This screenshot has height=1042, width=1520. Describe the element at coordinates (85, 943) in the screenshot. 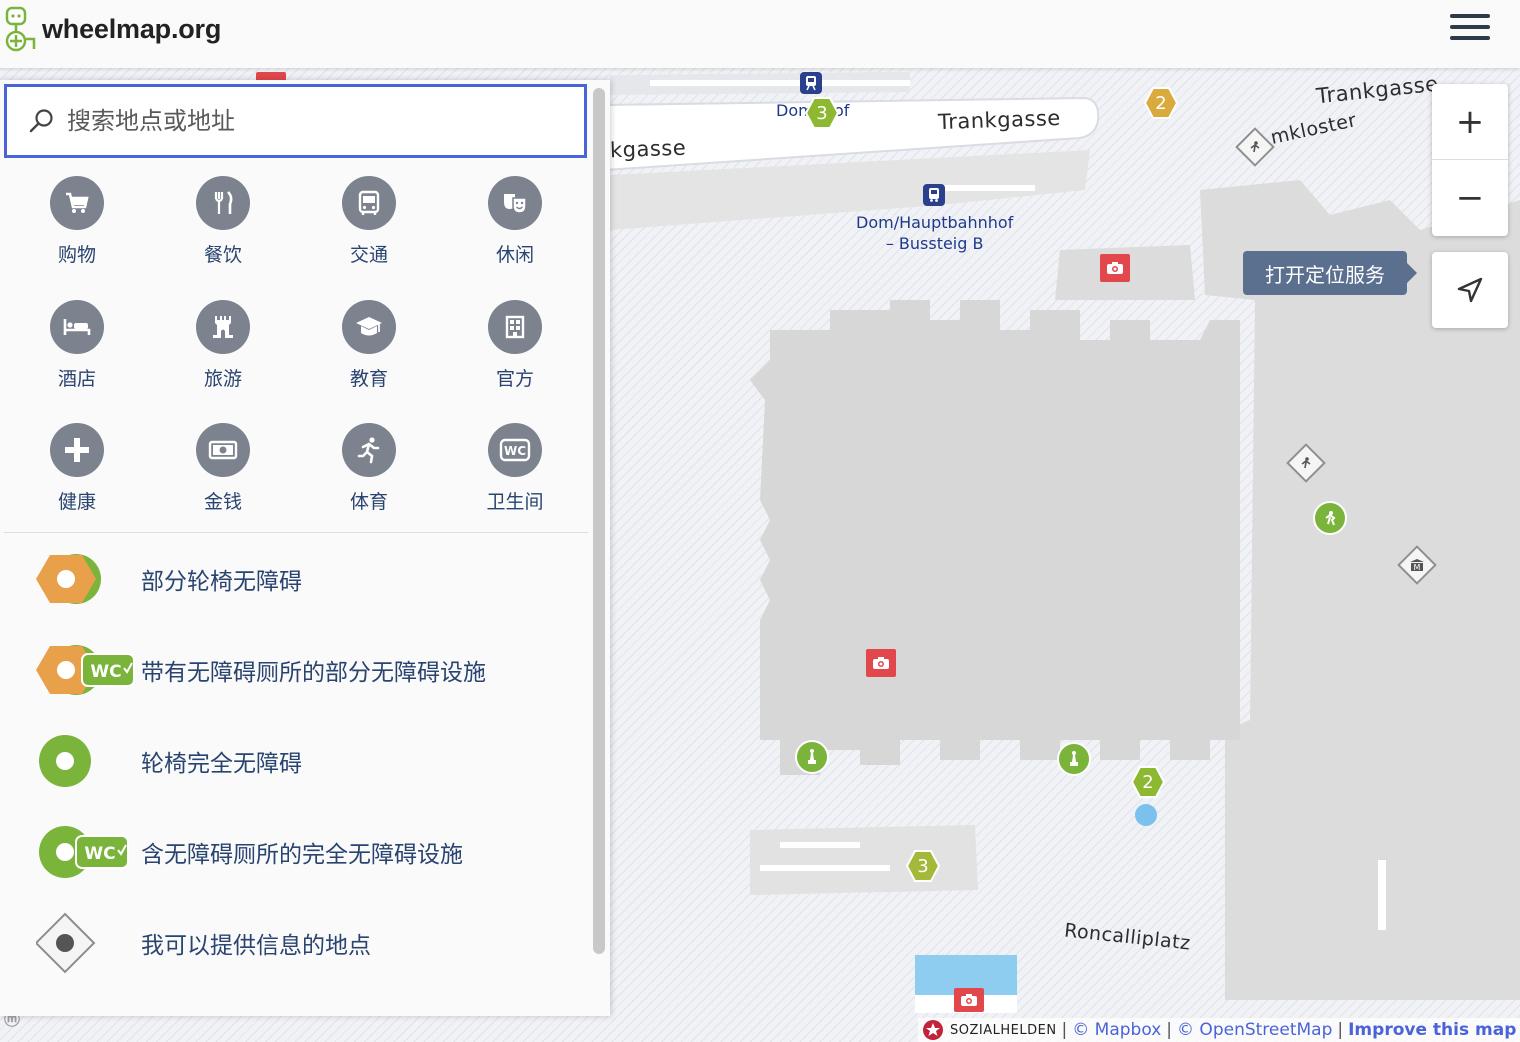

I see `unknown-place-marker-icon` at that location.